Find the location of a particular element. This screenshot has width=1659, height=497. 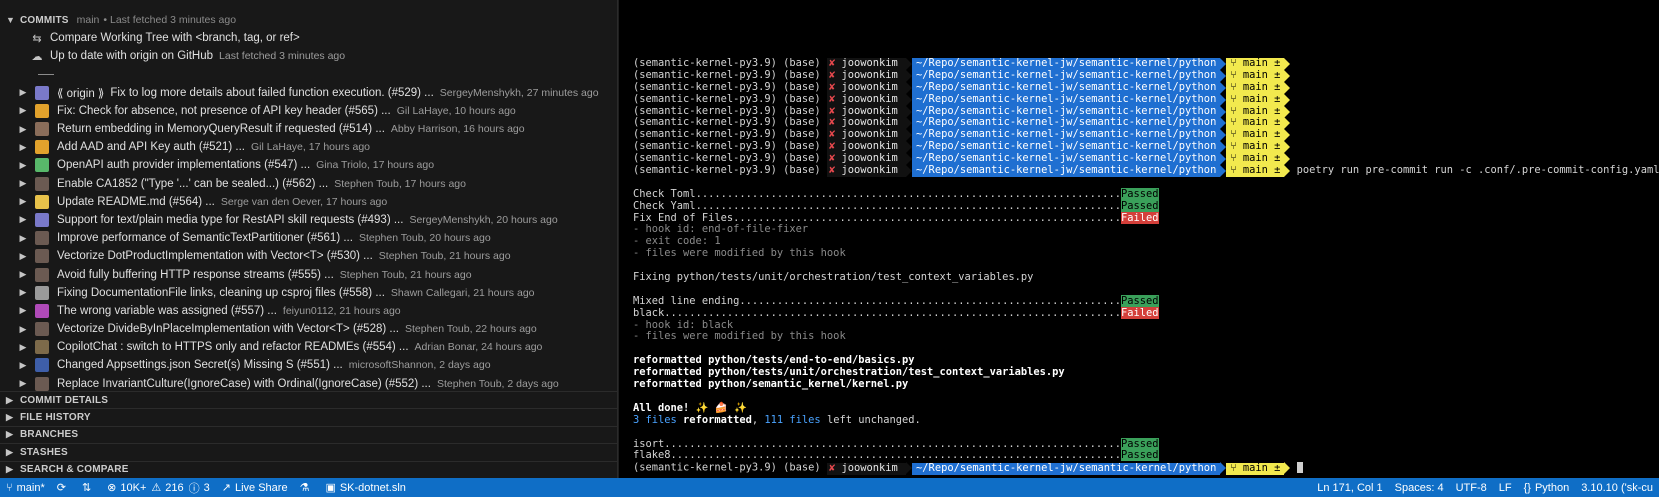

commit-author-time: Abby Harrison, 16 hours ago is located at coordinates (457, 129).